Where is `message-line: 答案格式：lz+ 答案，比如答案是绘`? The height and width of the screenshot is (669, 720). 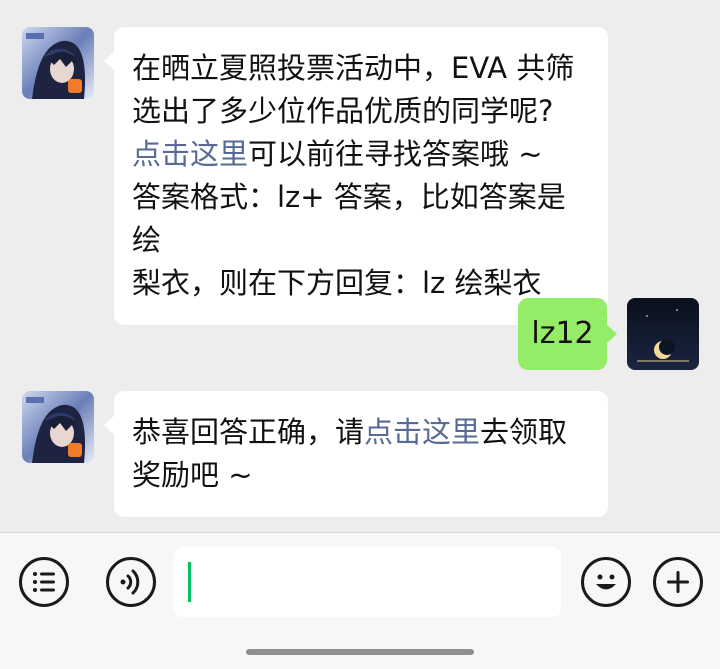
message-line: 答案格式：lz+ 答案，比如答案是绘 is located at coordinates (349, 218).